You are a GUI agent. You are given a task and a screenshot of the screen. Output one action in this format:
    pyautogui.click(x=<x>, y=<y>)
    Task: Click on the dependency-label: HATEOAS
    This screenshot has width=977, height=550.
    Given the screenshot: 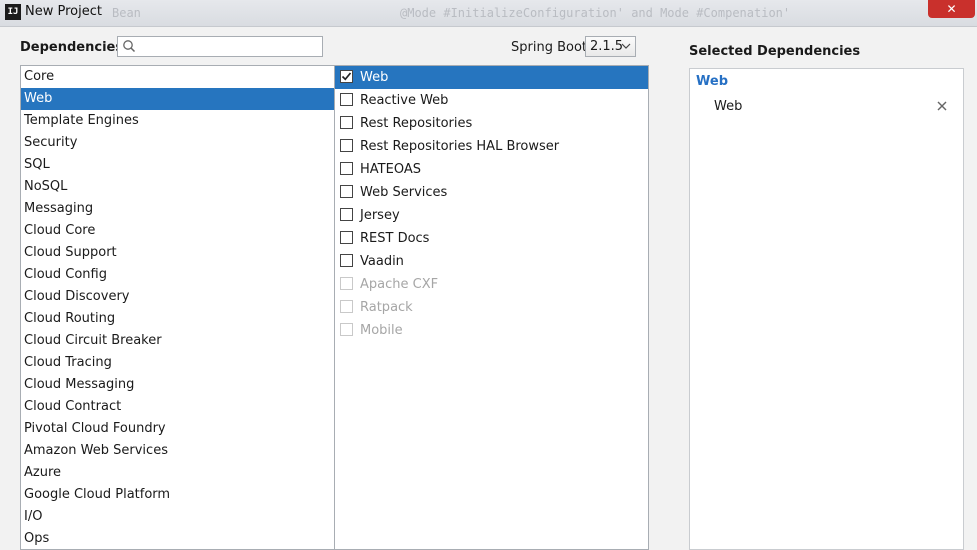 What is the action you would take?
    pyautogui.click(x=390, y=169)
    